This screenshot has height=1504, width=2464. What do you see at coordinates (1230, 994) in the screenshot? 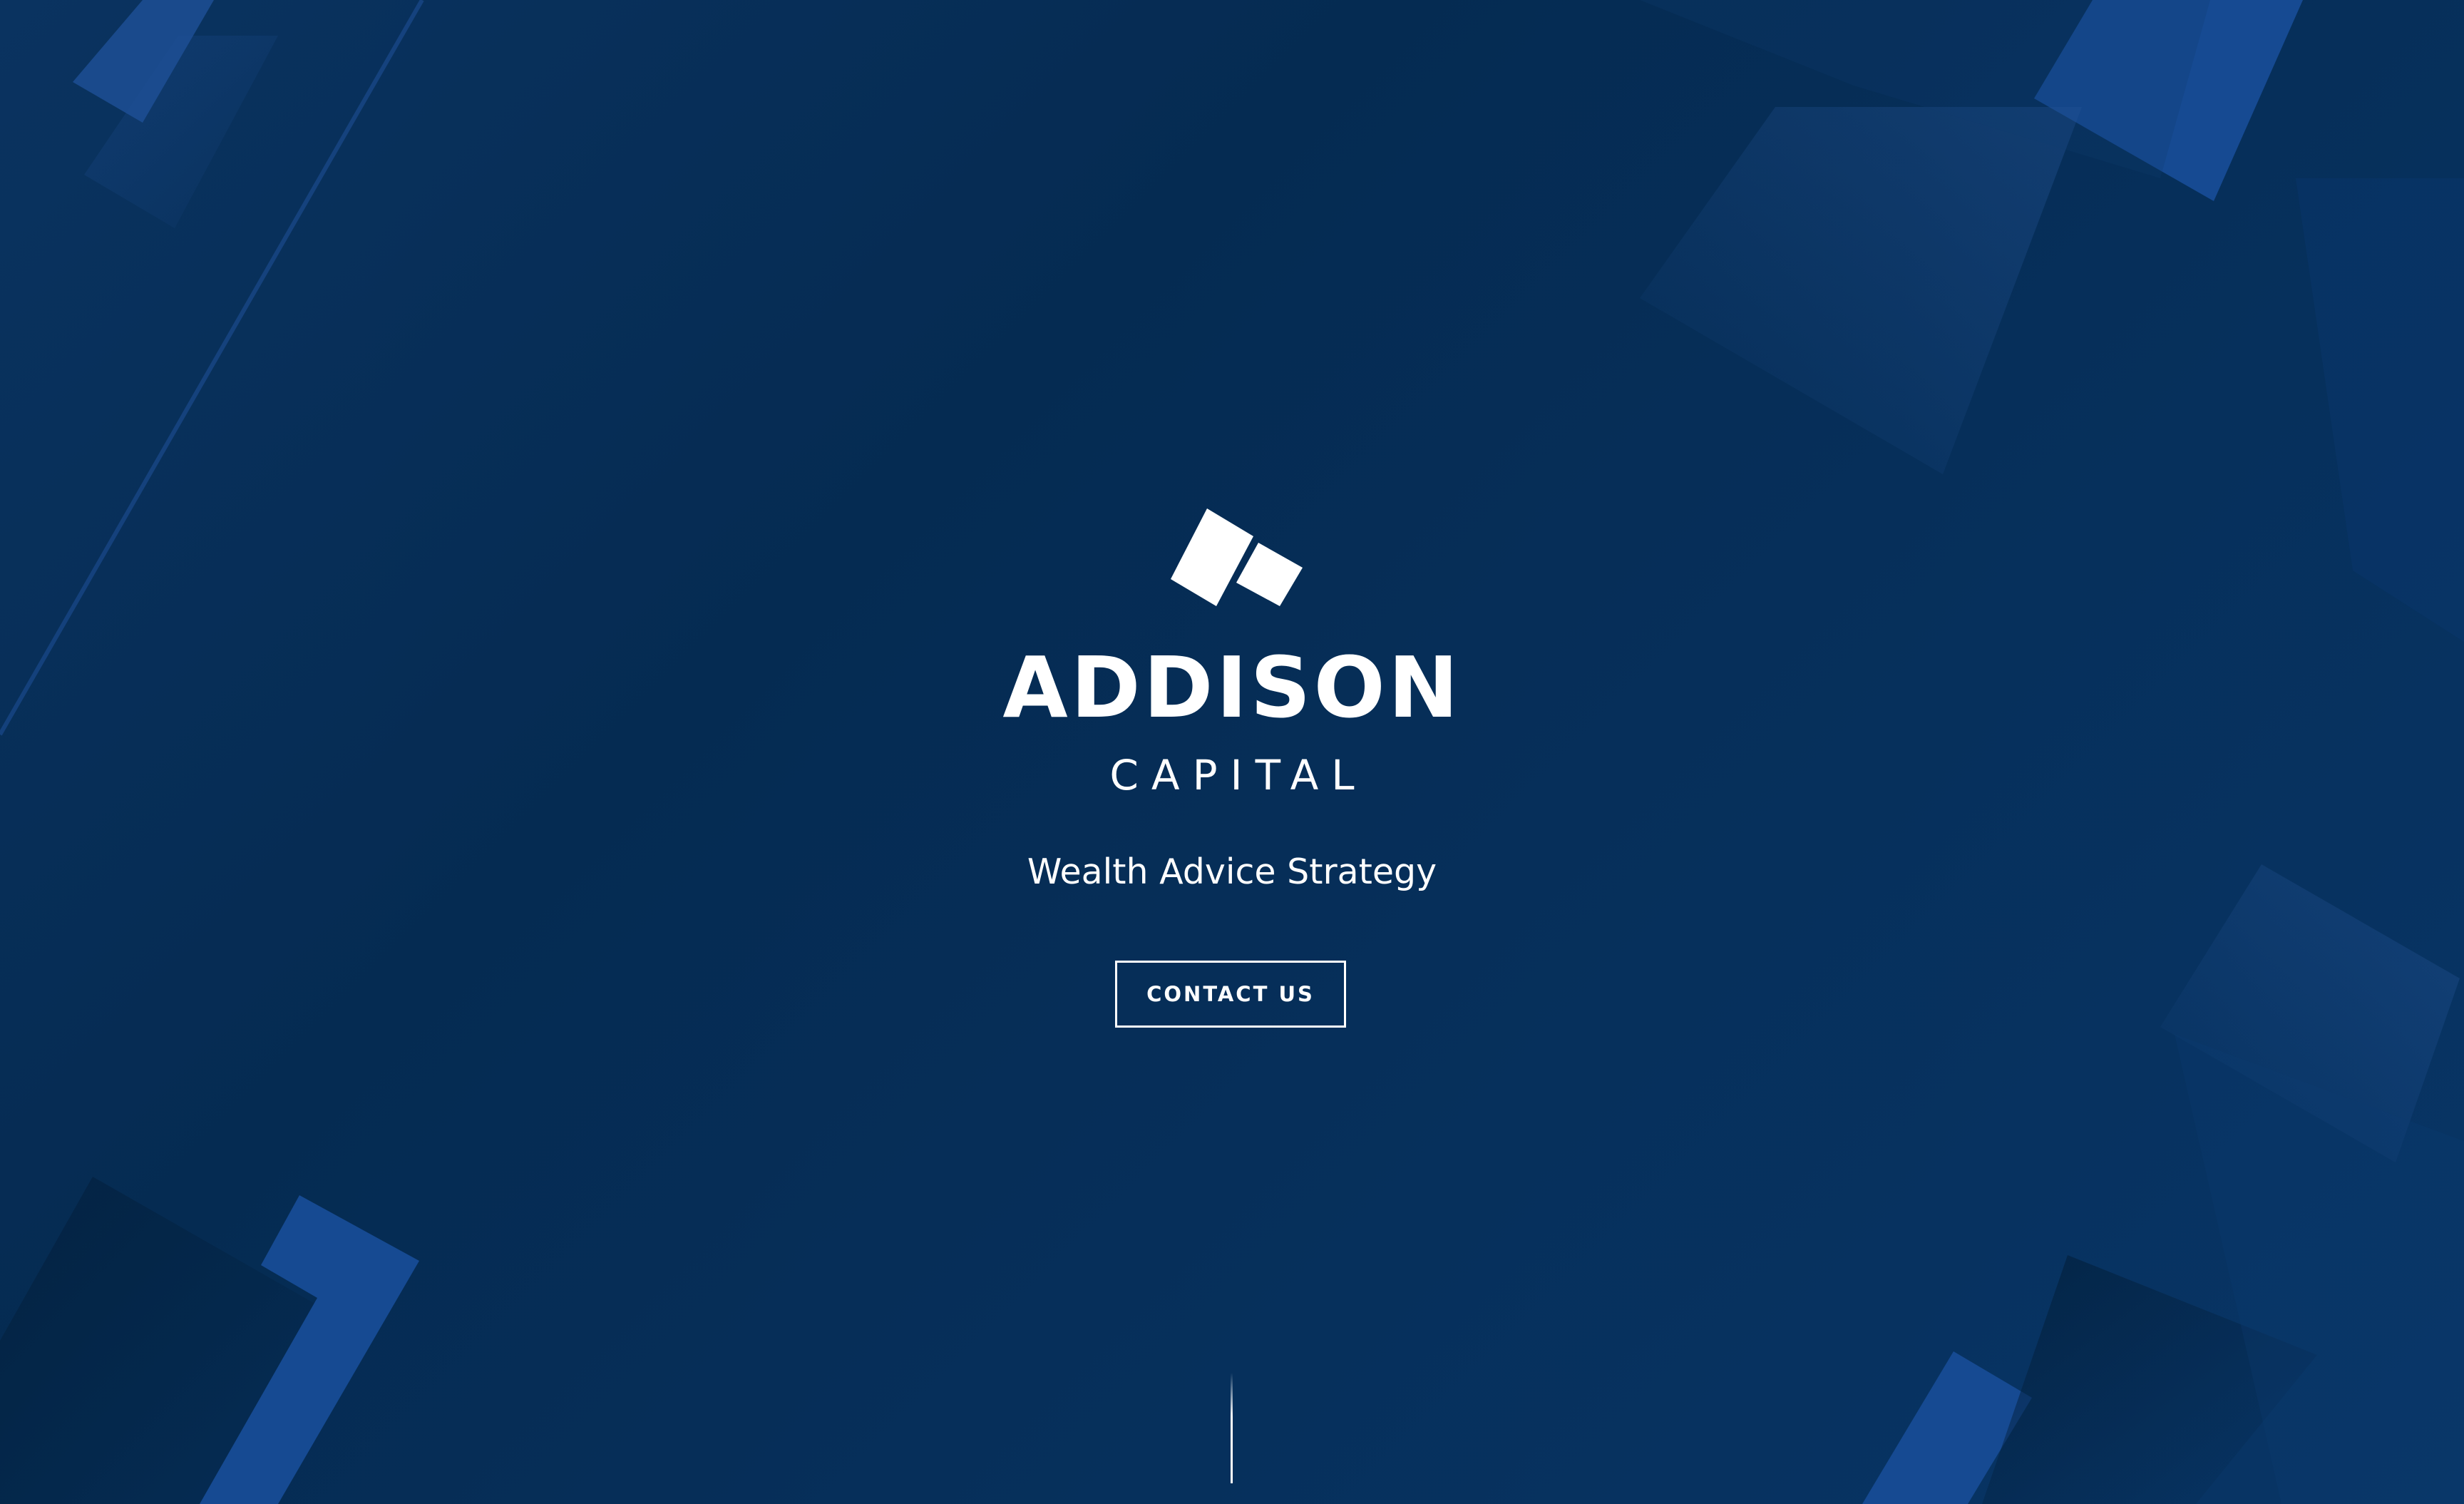
I see `contact-us-button: CONTACT US` at bounding box center [1230, 994].